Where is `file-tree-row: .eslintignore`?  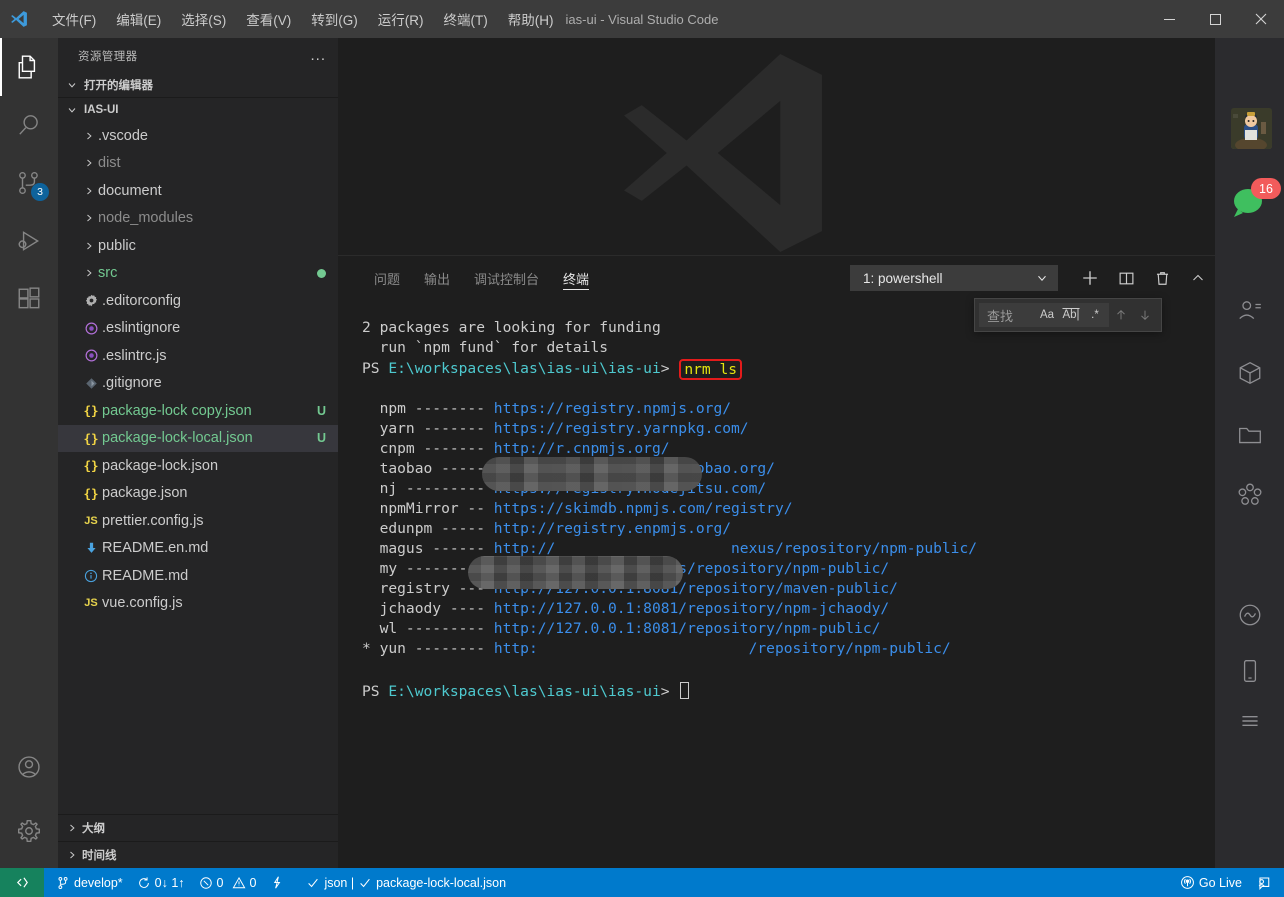 file-tree-row: .eslintignore is located at coordinates (198, 329).